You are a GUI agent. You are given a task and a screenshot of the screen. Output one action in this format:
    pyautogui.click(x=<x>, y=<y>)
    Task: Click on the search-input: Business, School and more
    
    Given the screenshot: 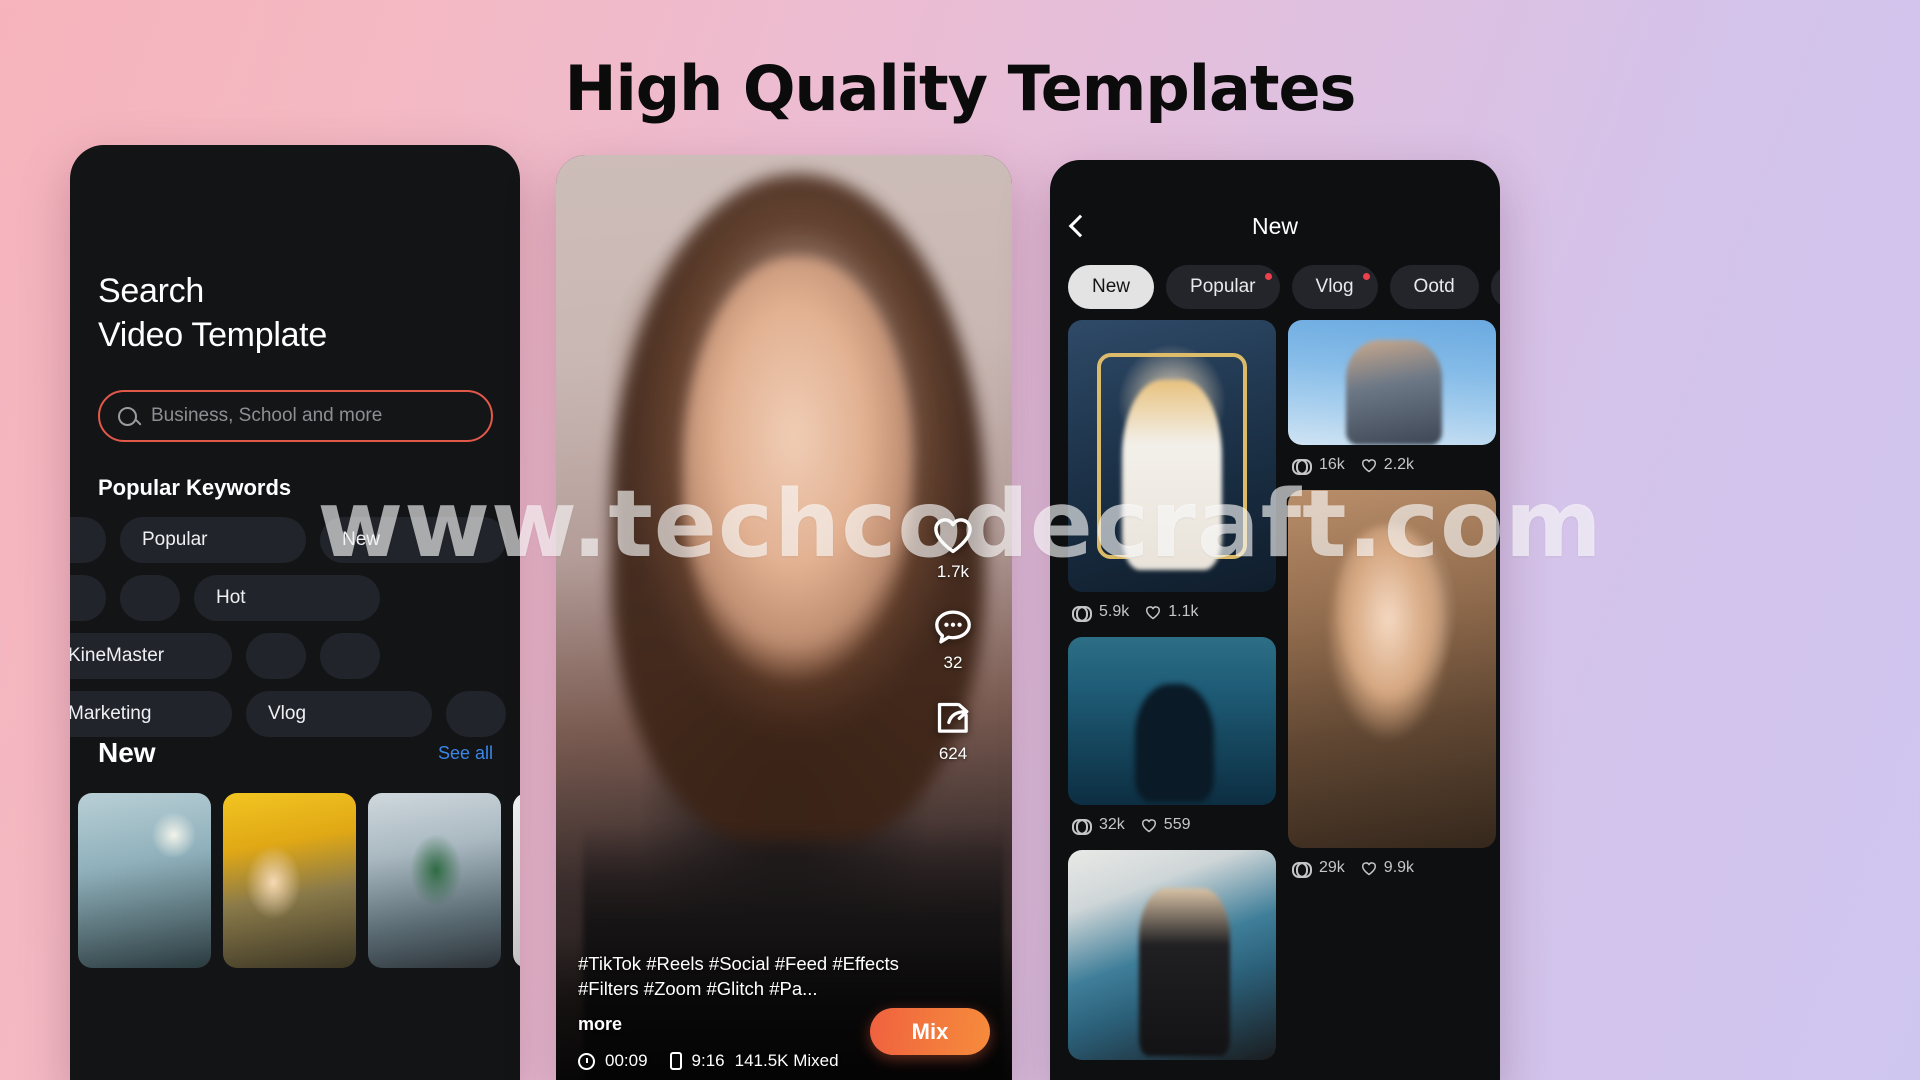 What is the action you would take?
    pyautogui.click(x=295, y=416)
    